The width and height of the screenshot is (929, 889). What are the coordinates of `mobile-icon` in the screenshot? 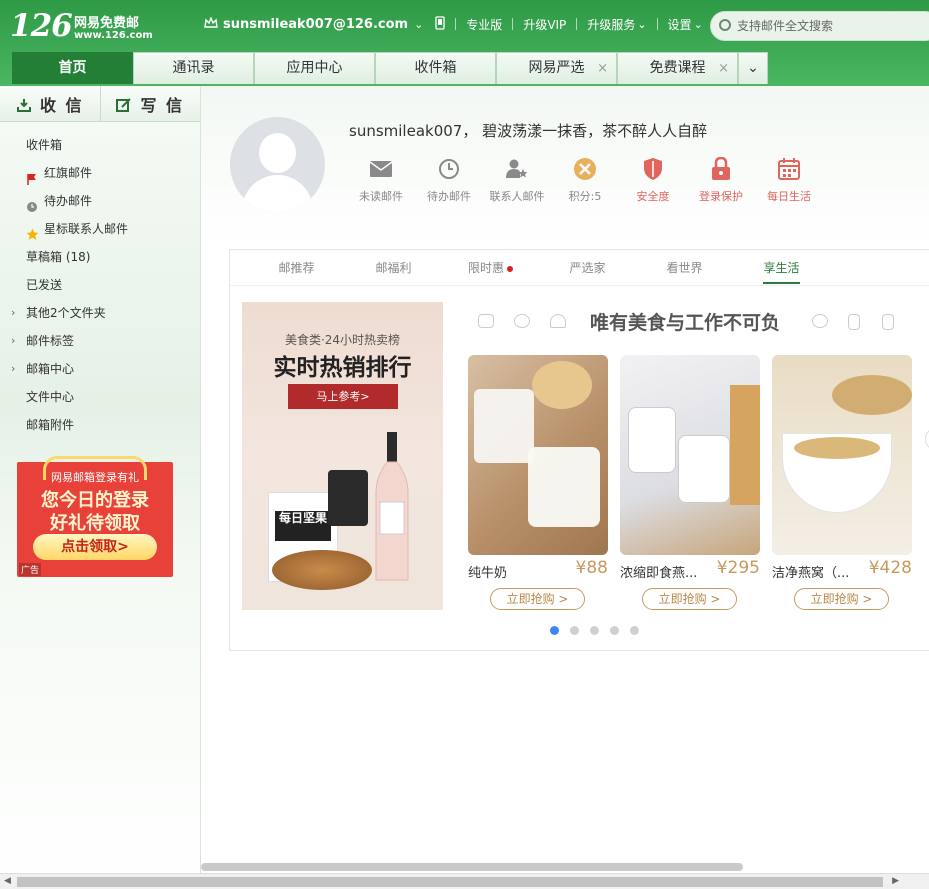 It's located at (440, 24).